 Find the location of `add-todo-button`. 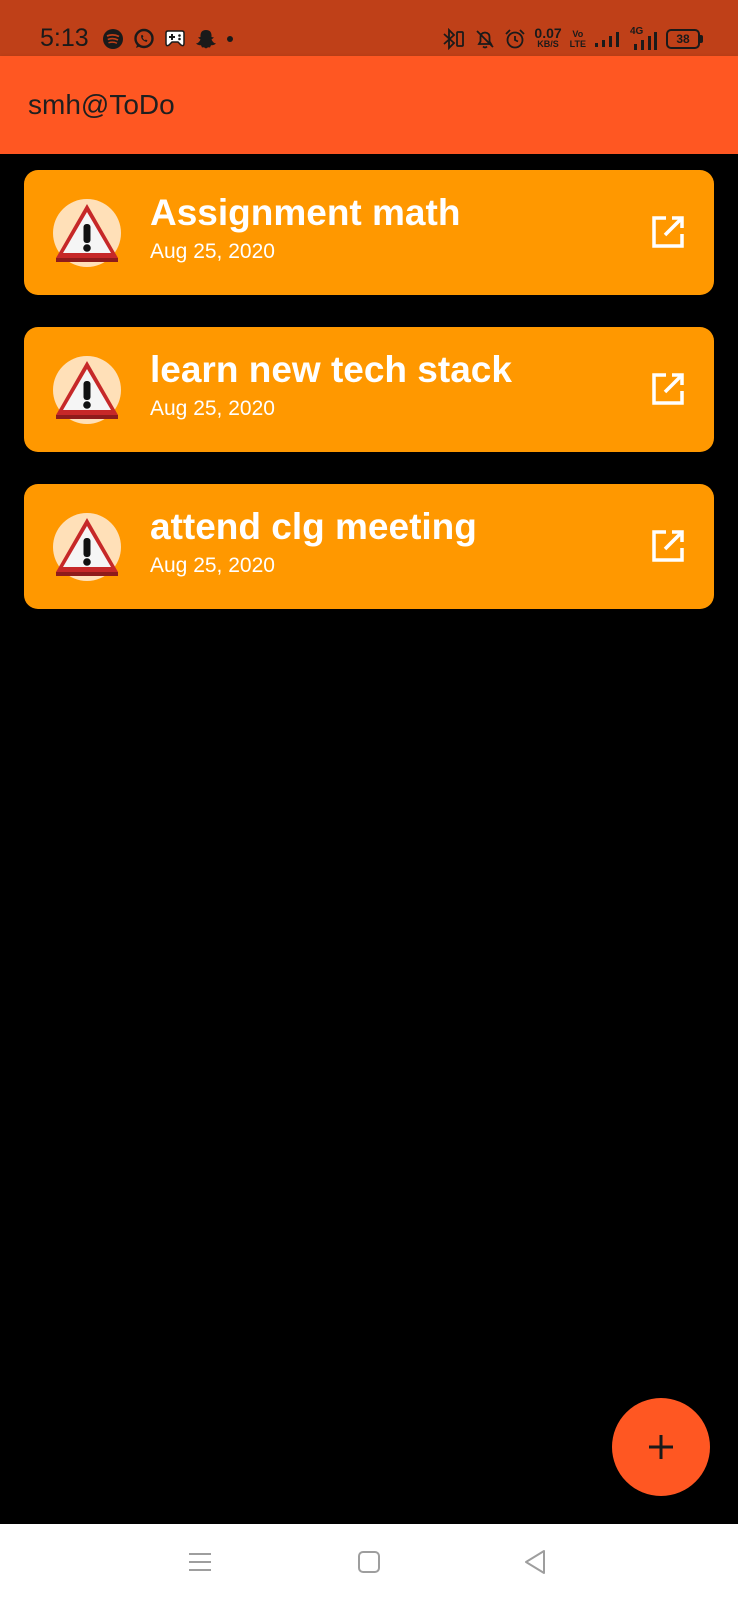

add-todo-button is located at coordinates (661, 1447).